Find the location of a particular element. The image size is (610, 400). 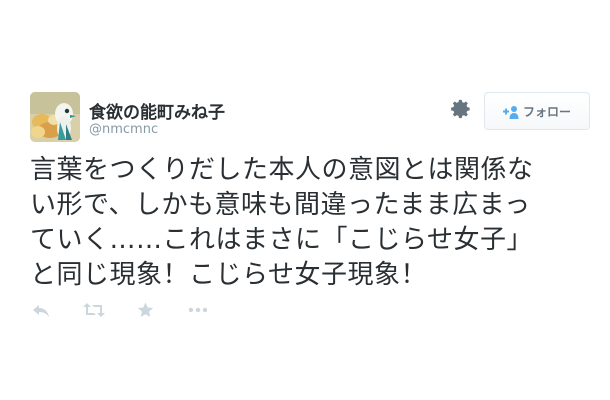

avatar-image is located at coordinates (55, 117).